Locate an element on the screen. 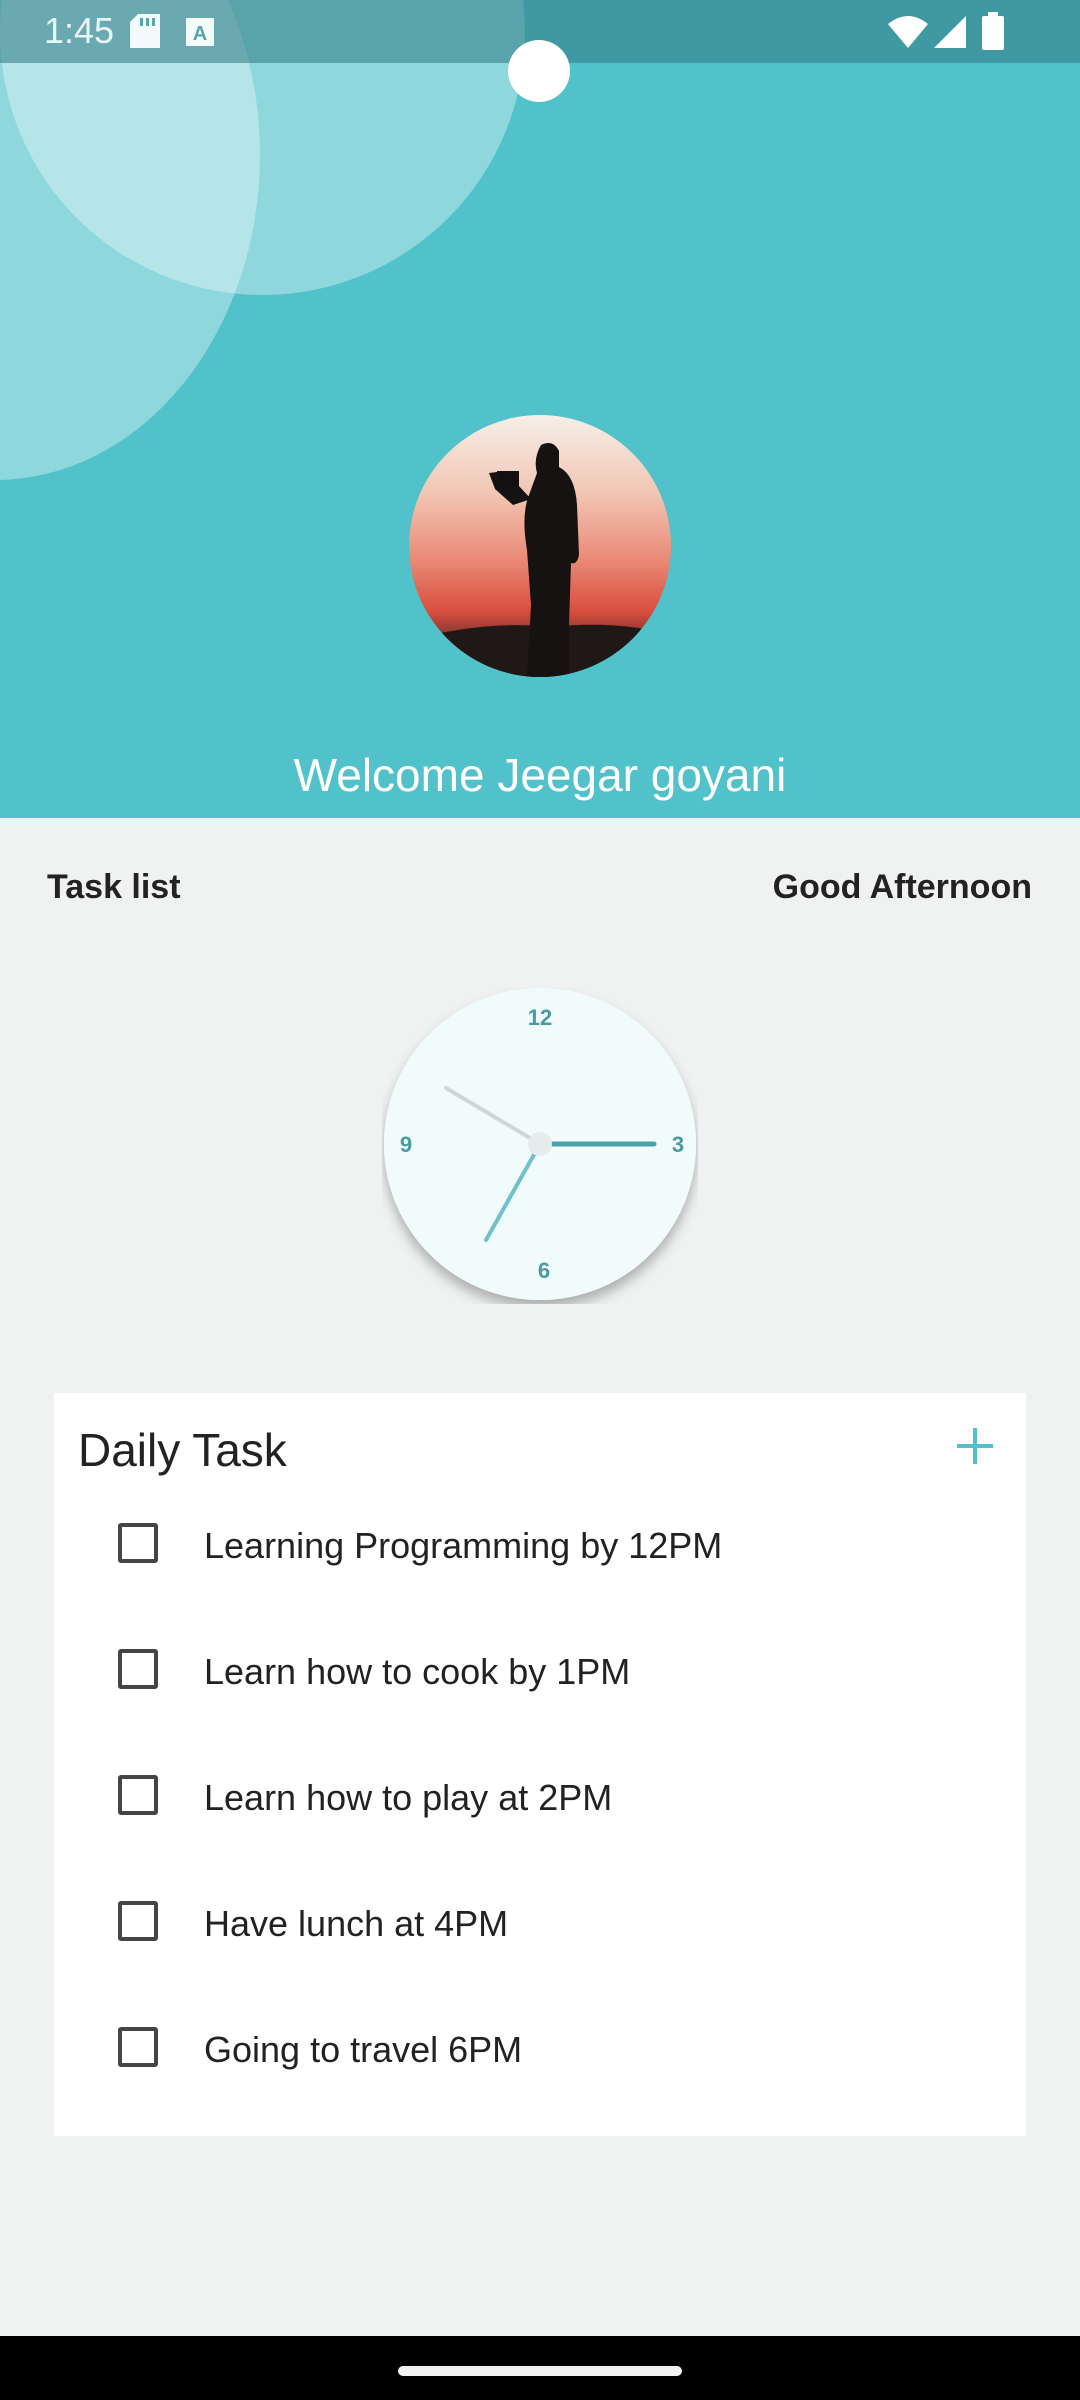 The image size is (1080, 2400). task-item: Going to travel 6PM is located at coordinates (544, 2051).